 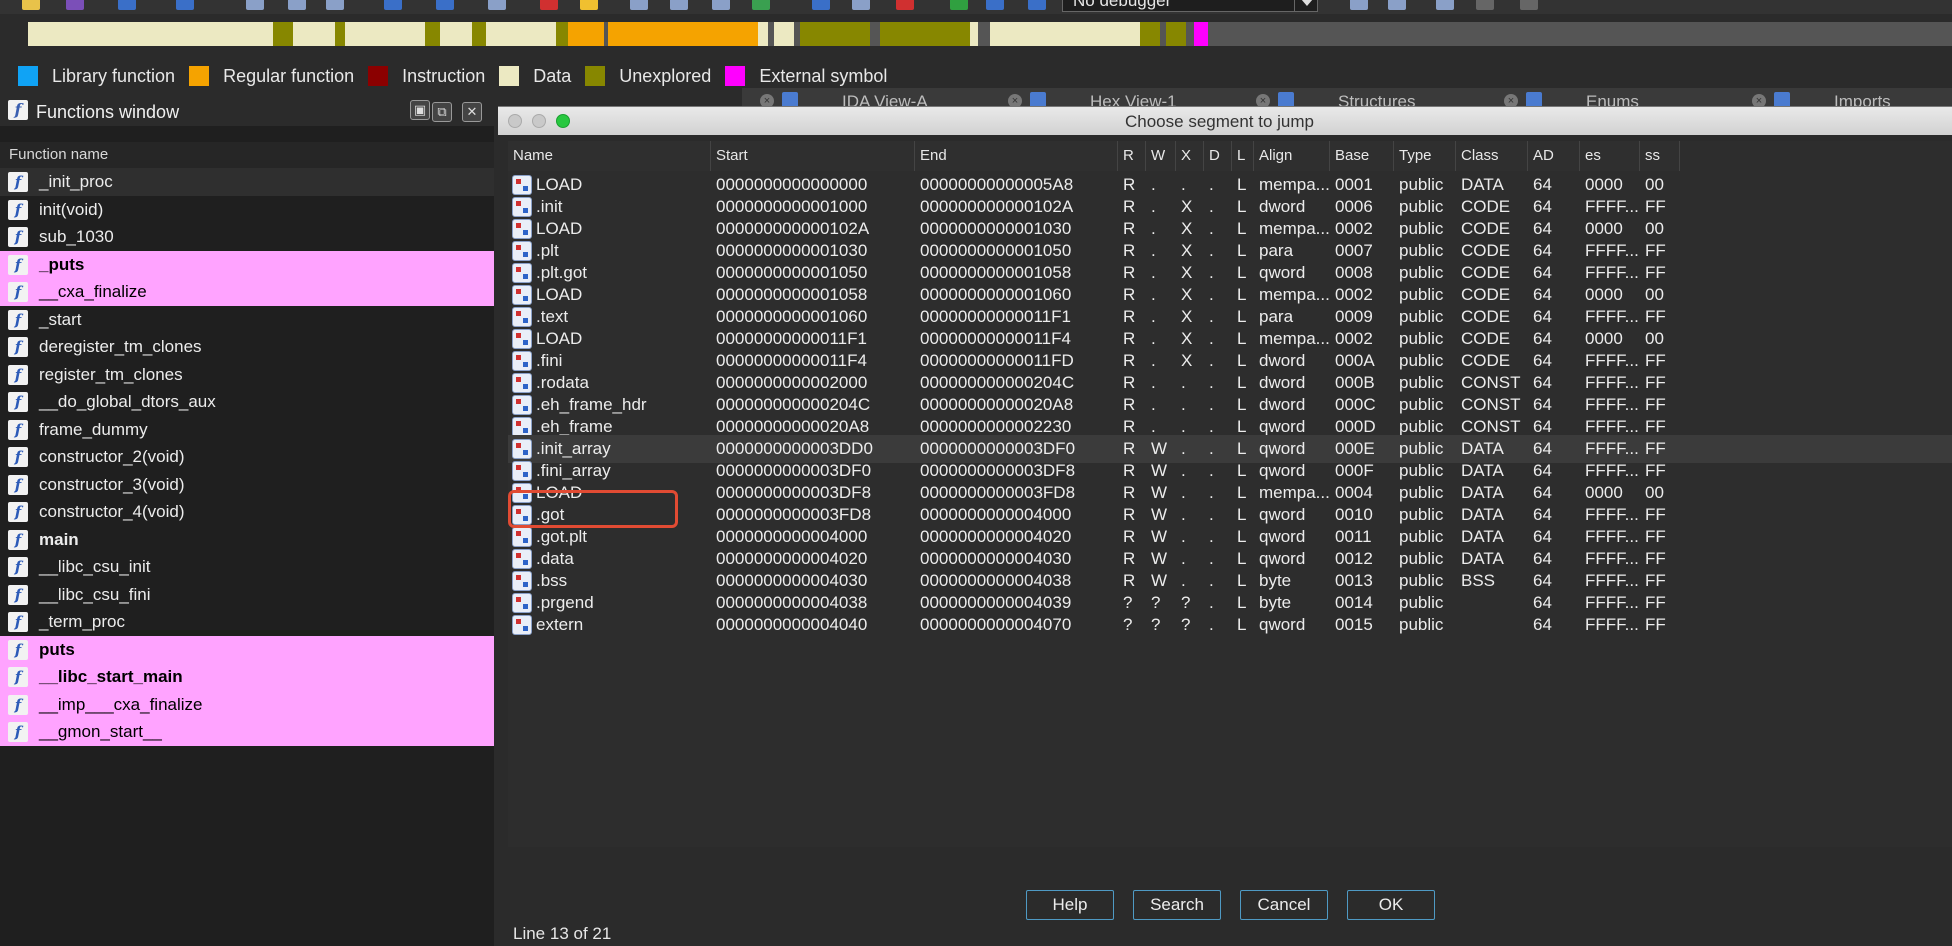 I want to click on function-row: f __cxa_finalize, so click(x=247, y=292).